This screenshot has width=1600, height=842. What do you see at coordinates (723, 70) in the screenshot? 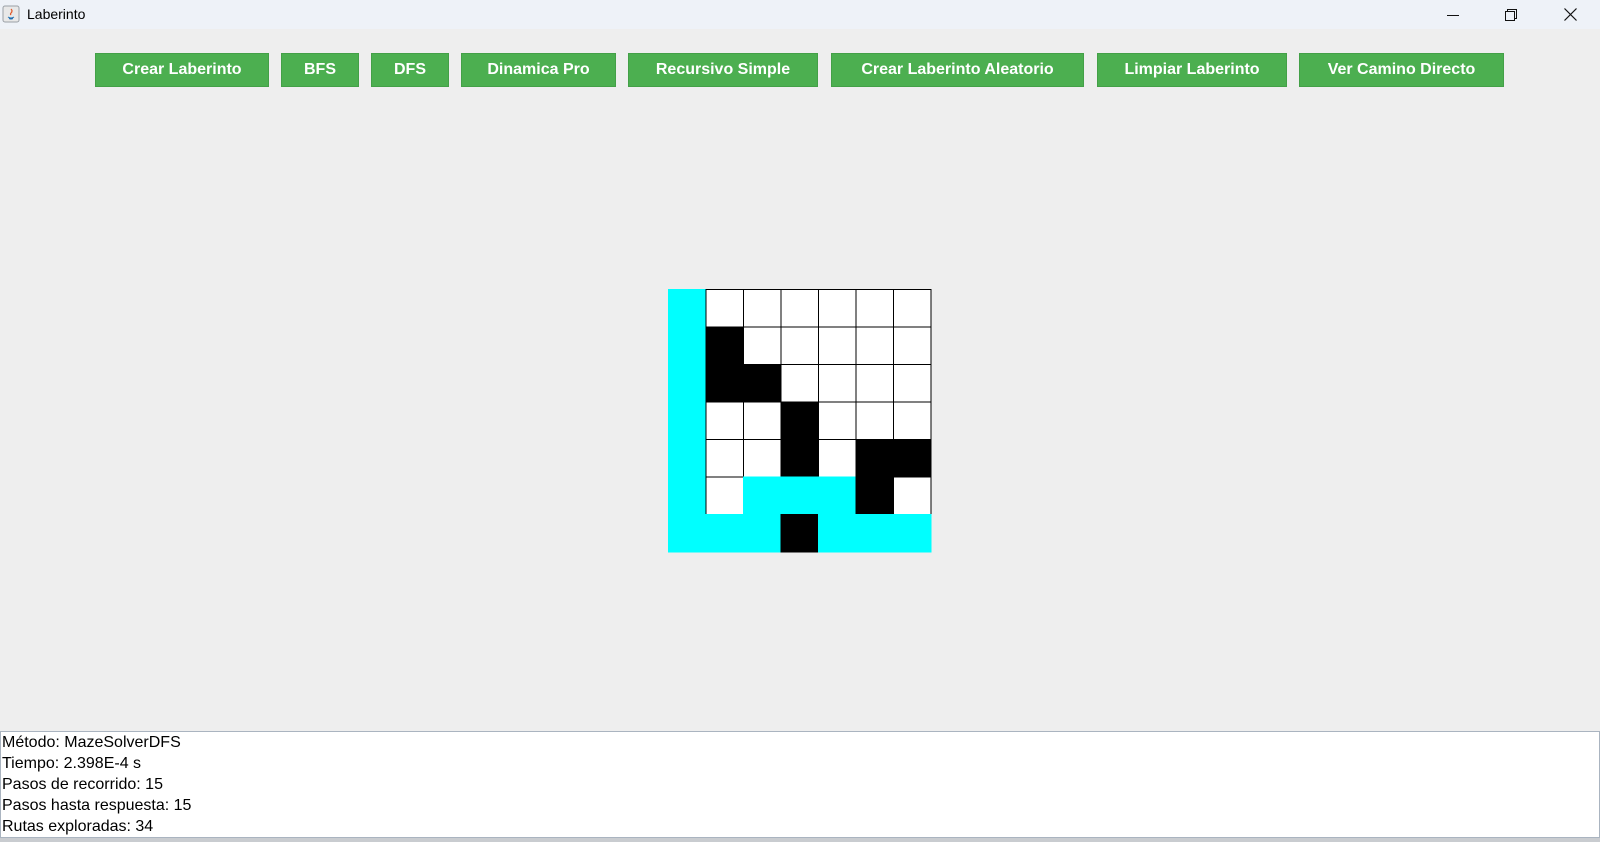
I see `recursivo-simple-button: Recursivo Simple` at bounding box center [723, 70].